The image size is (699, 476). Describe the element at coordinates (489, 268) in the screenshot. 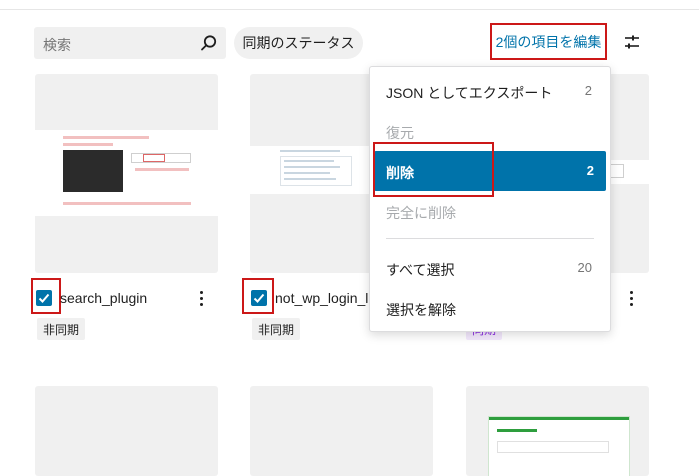

I see `menu-item-select-all: すべて選択 20` at that location.